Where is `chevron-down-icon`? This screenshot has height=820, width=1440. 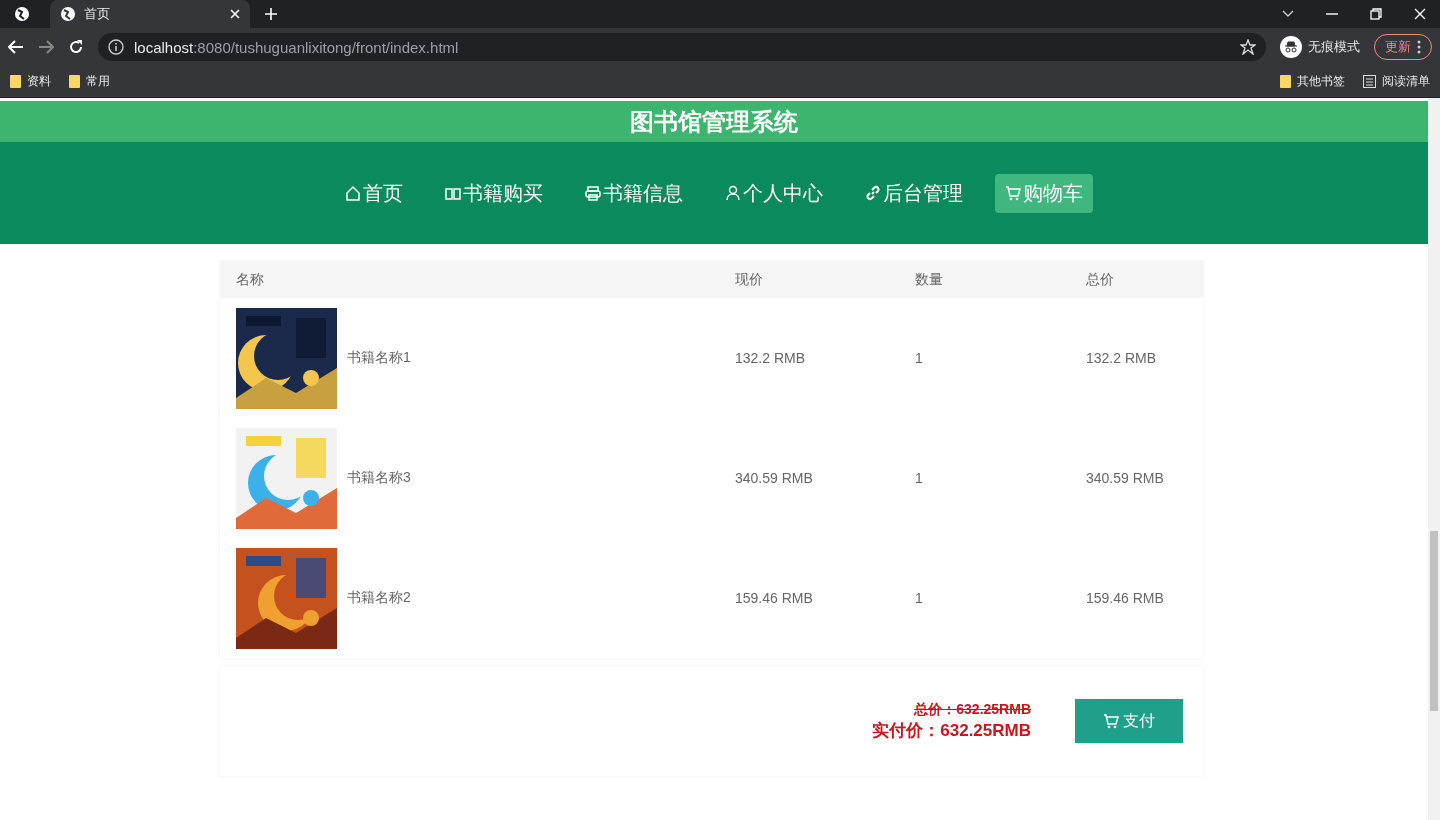
chevron-down-icon is located at coordinates (1288, 14).